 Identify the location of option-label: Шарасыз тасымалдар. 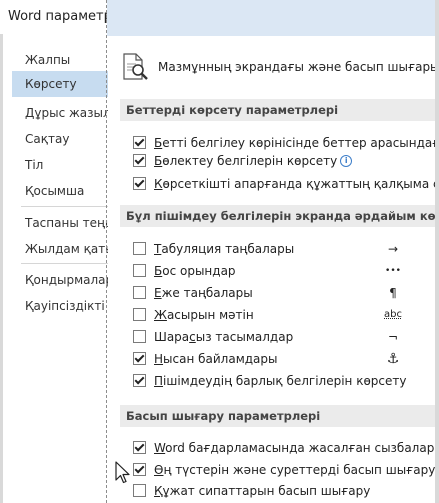
(224, 337).